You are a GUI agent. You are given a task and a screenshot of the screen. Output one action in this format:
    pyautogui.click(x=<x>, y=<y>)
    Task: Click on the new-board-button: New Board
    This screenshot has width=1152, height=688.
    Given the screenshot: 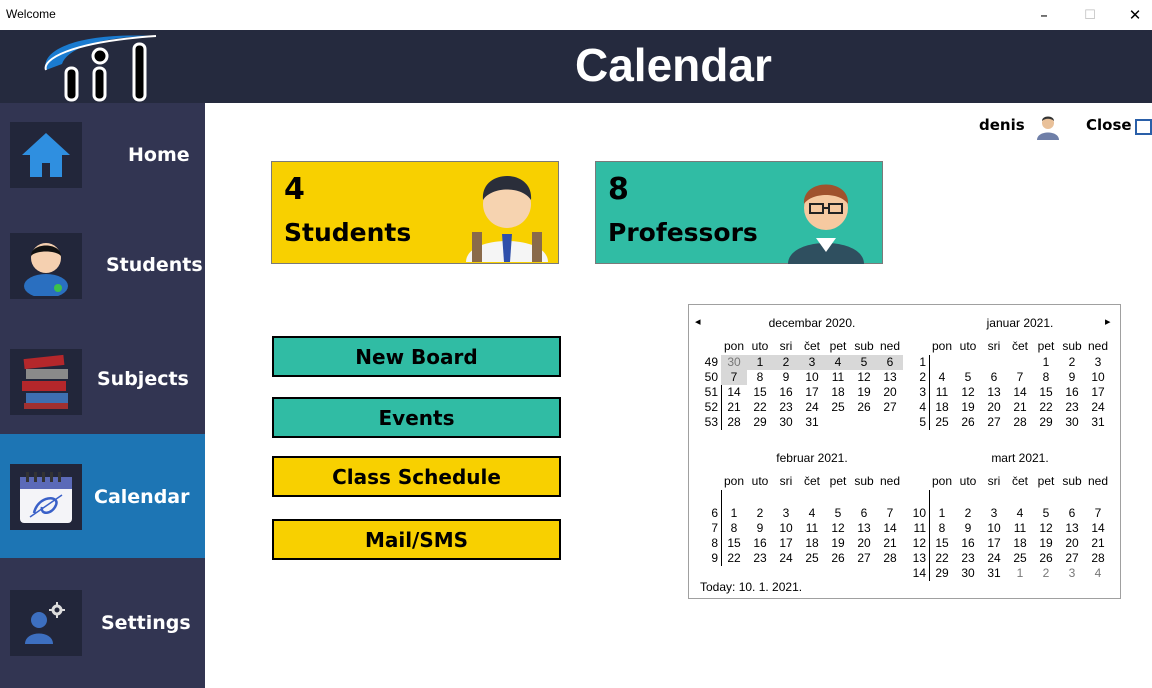 What is the action you would take?
    pyautogui.click(x=416, y=356)
    